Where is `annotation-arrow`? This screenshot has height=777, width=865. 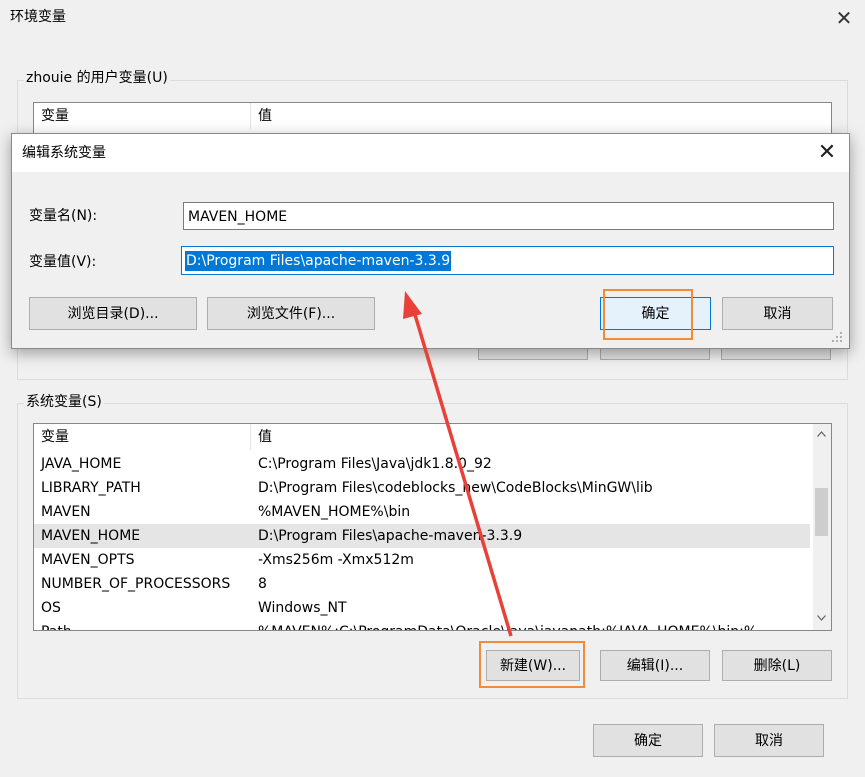 annotation-arrow is located at coordinates (458, 464).